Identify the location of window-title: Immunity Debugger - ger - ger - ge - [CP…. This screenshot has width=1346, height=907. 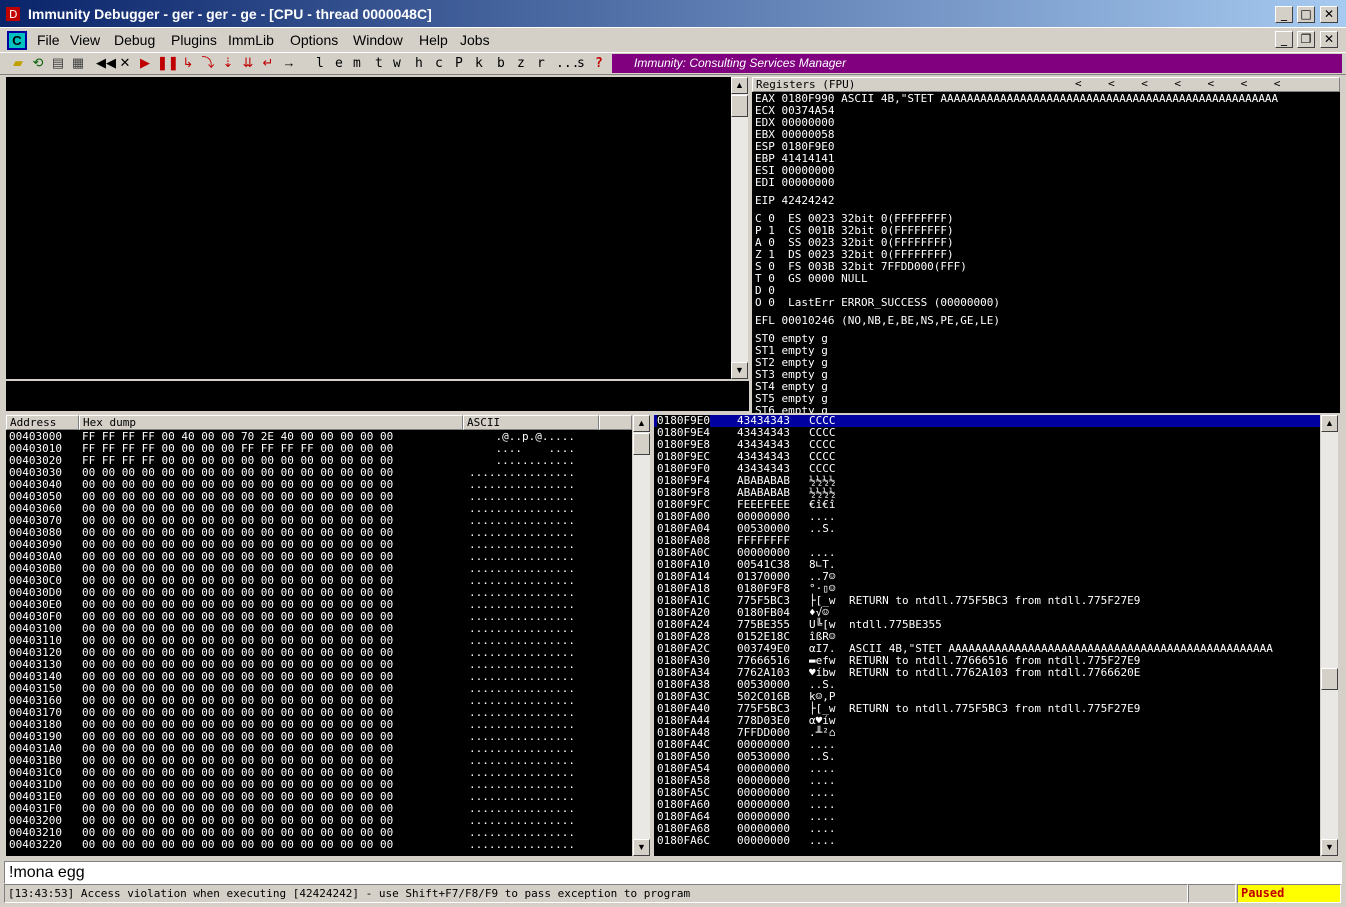
(230, 14).